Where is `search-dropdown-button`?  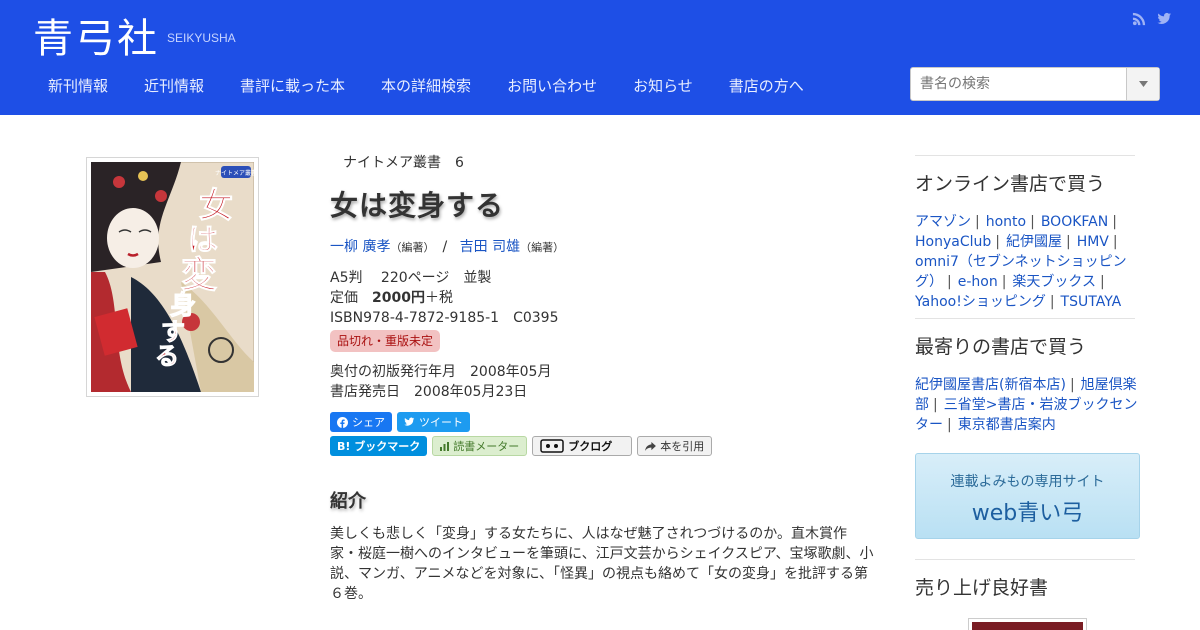 search-dropdown-button is located at coordinates (1142, 84).